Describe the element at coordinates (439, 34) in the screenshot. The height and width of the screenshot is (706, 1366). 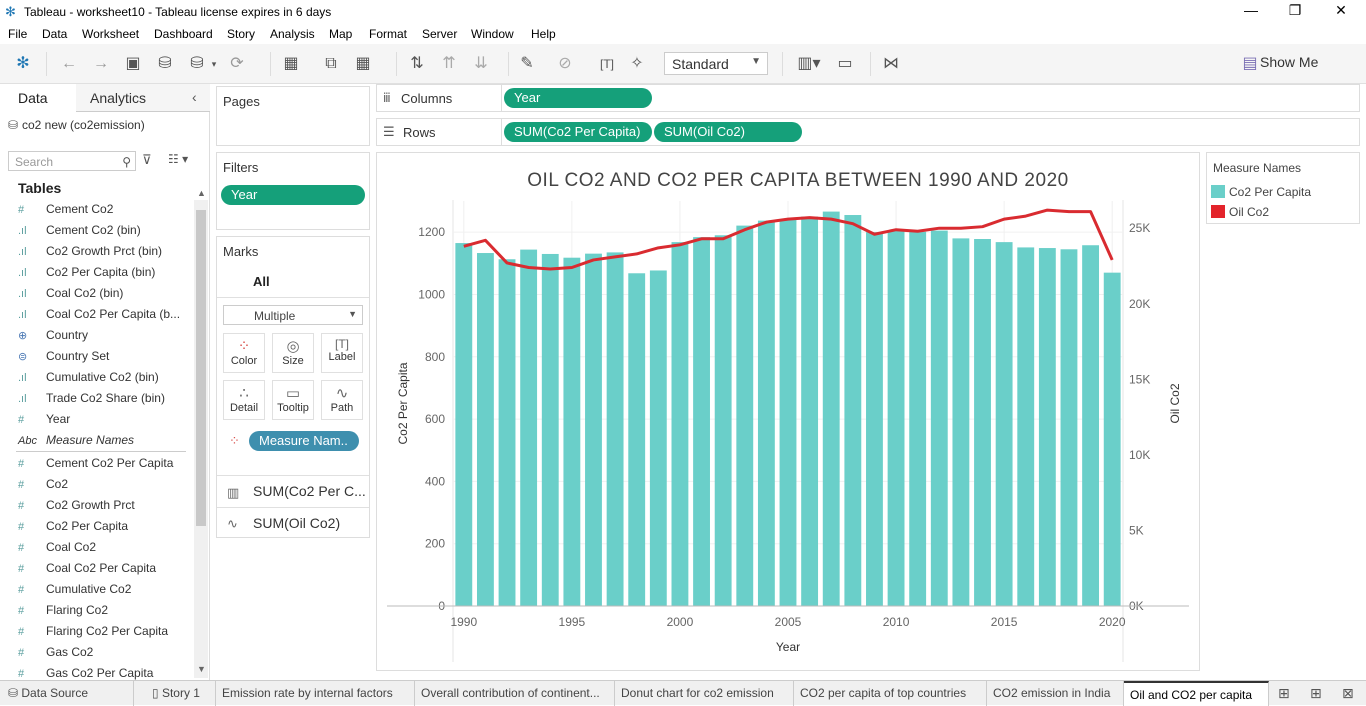
I see `menu-server: Server` at that location.